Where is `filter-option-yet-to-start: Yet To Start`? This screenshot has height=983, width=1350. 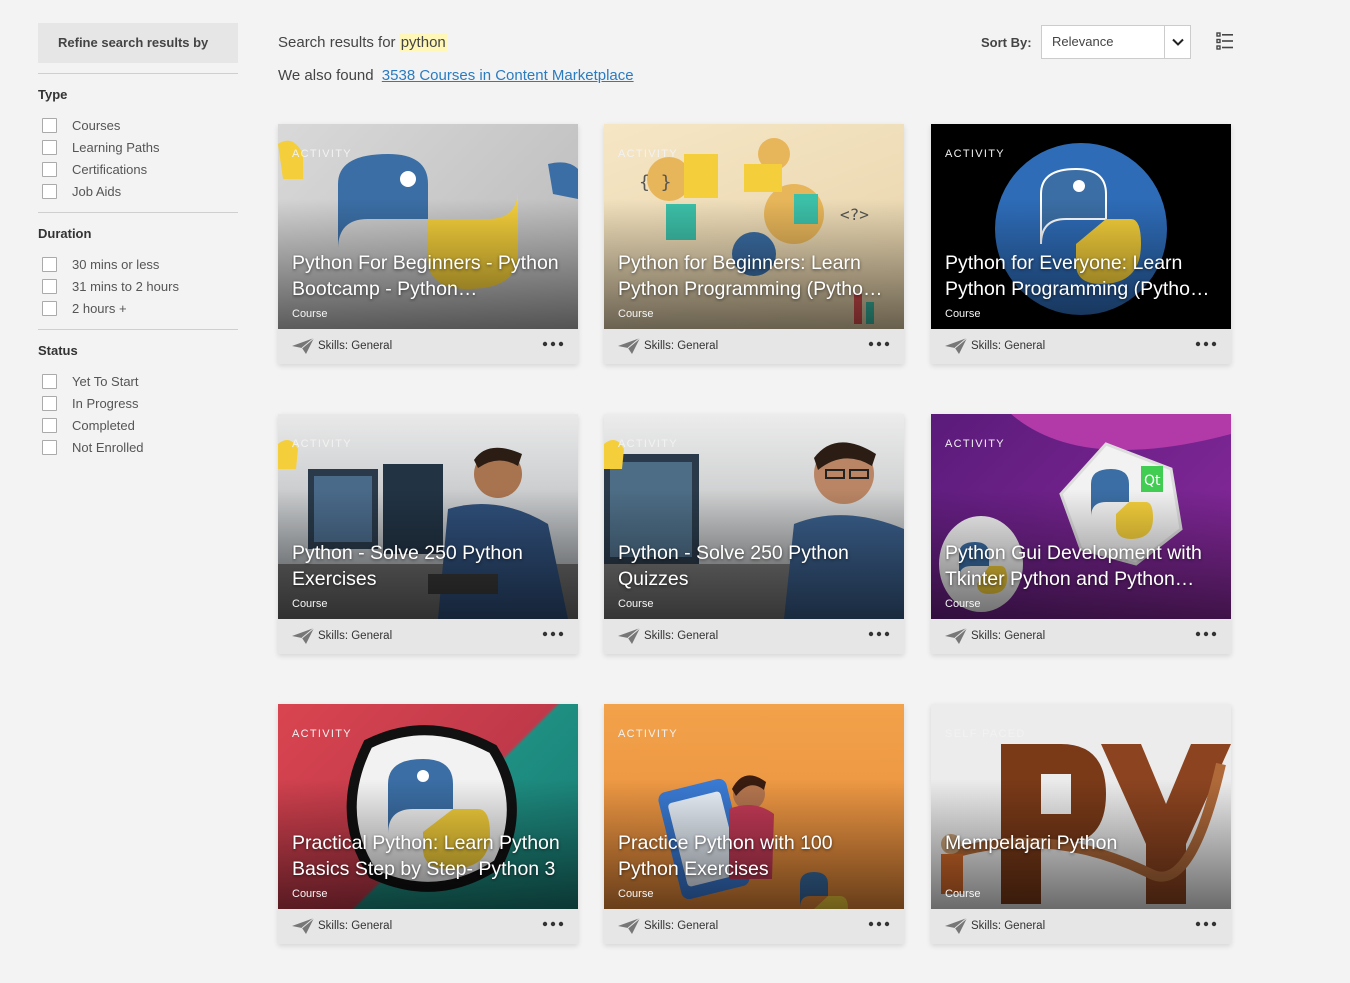 filter-option-yet-to-start: Yet To Start is located at coordinates (138, 381).